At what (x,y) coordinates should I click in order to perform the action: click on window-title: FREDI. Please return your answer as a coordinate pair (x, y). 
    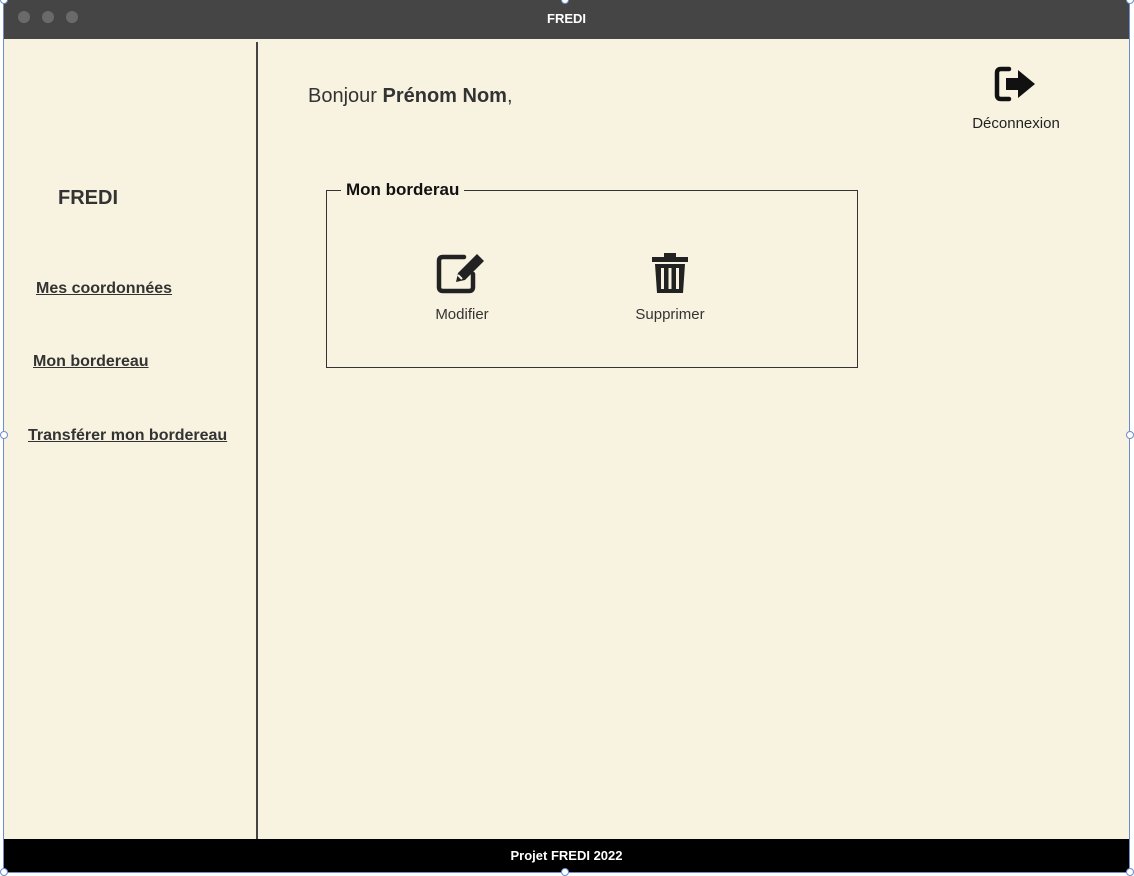
    Looking at the image, I should click on (566, 18).